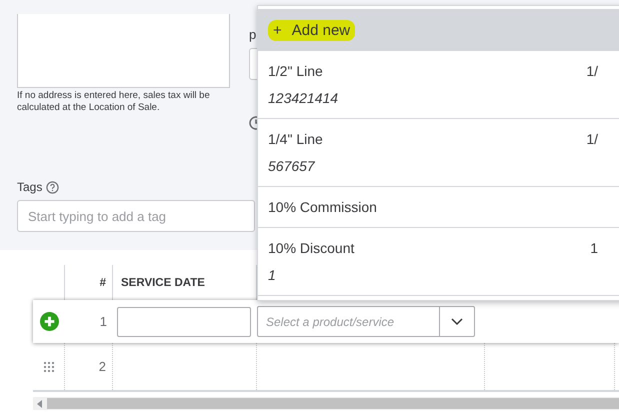 The height and width of the screenshot is (412, 619). Describe the element at coordinates (438, 207) in the screenshot. I see `product-option: 10% Commission` at that location.